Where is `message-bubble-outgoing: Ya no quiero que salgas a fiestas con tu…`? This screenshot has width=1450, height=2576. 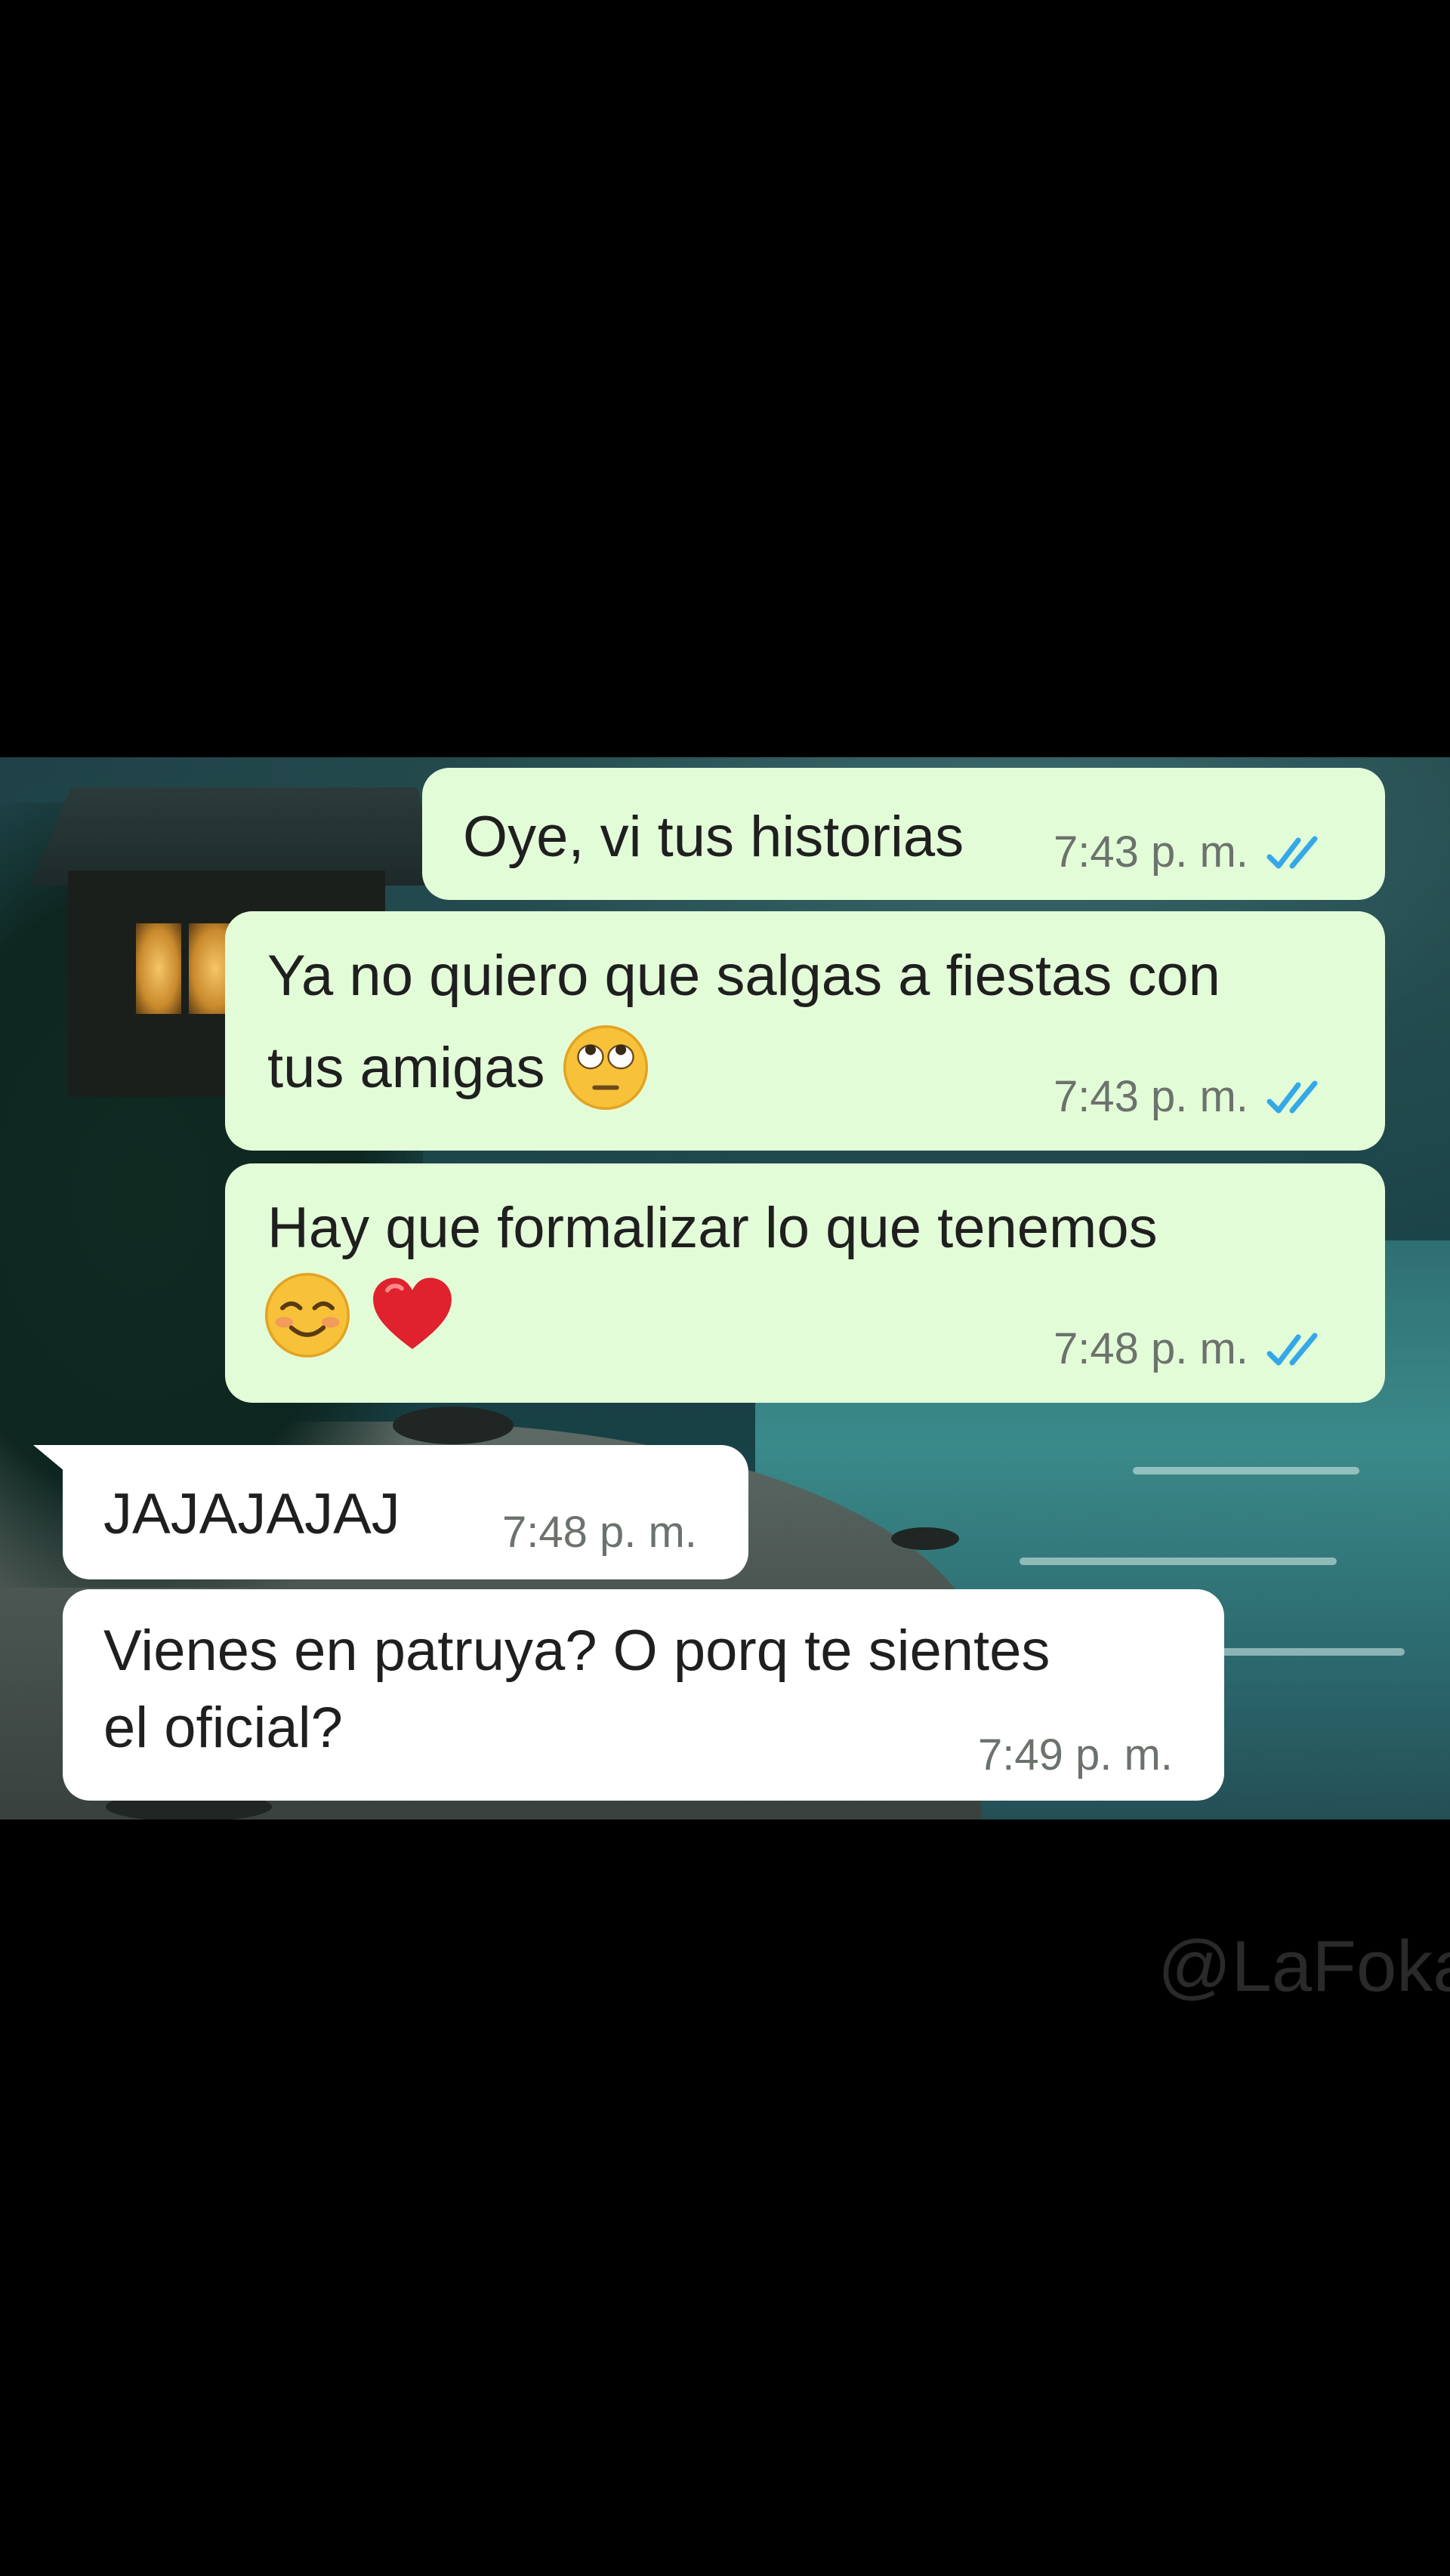
message-bubble-outgoing: Ya no quiero que salgas a fiestas con tu… is located at coordinates (805, 1031).